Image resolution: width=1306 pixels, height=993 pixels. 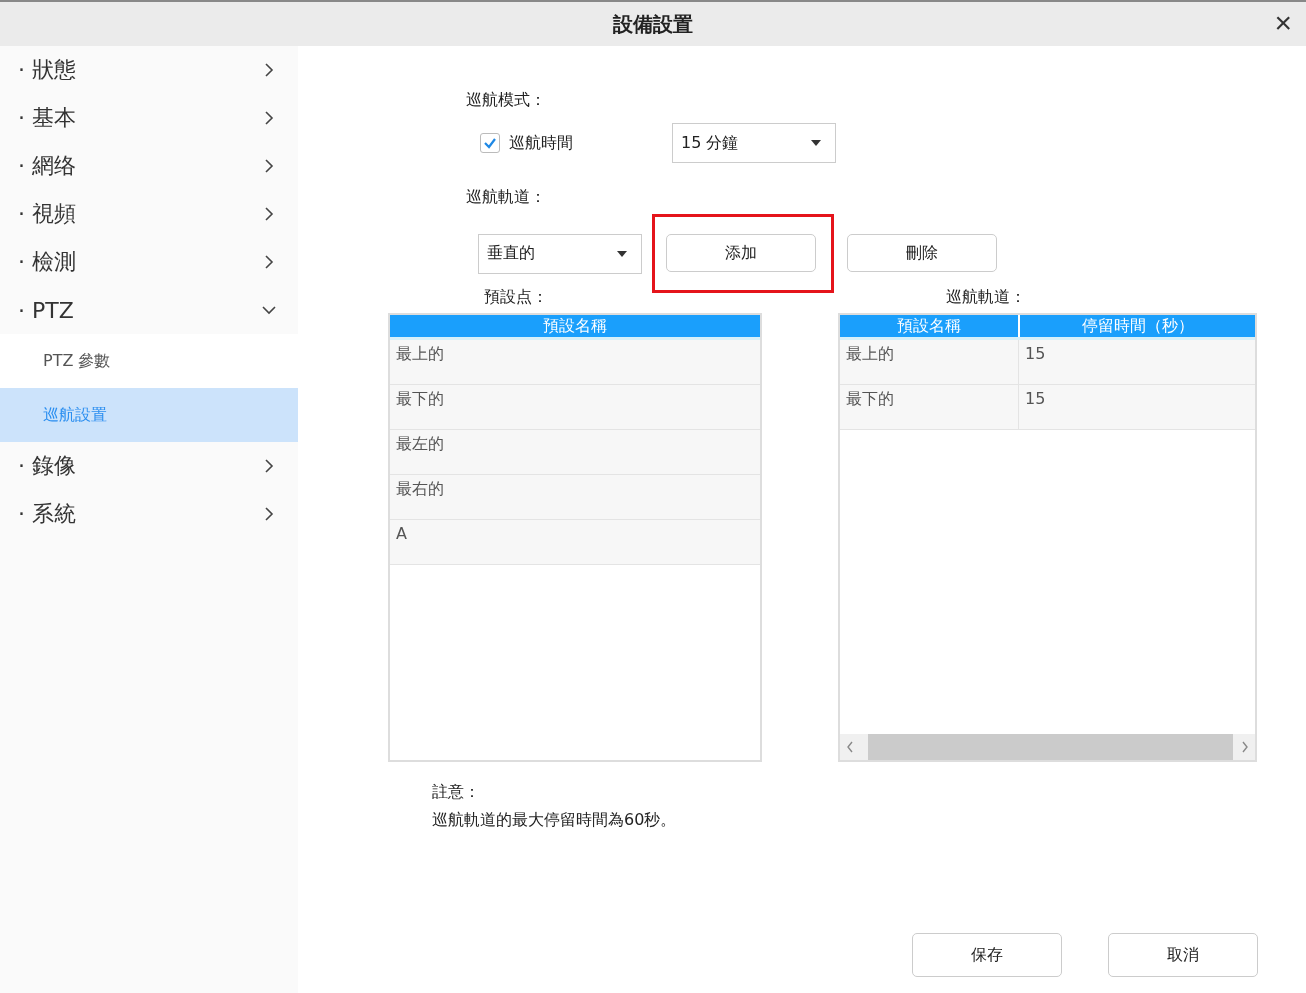 I want to click on note-text: 巡航軌道的最大停留時間為60秒。, so click(x=555, y=820).